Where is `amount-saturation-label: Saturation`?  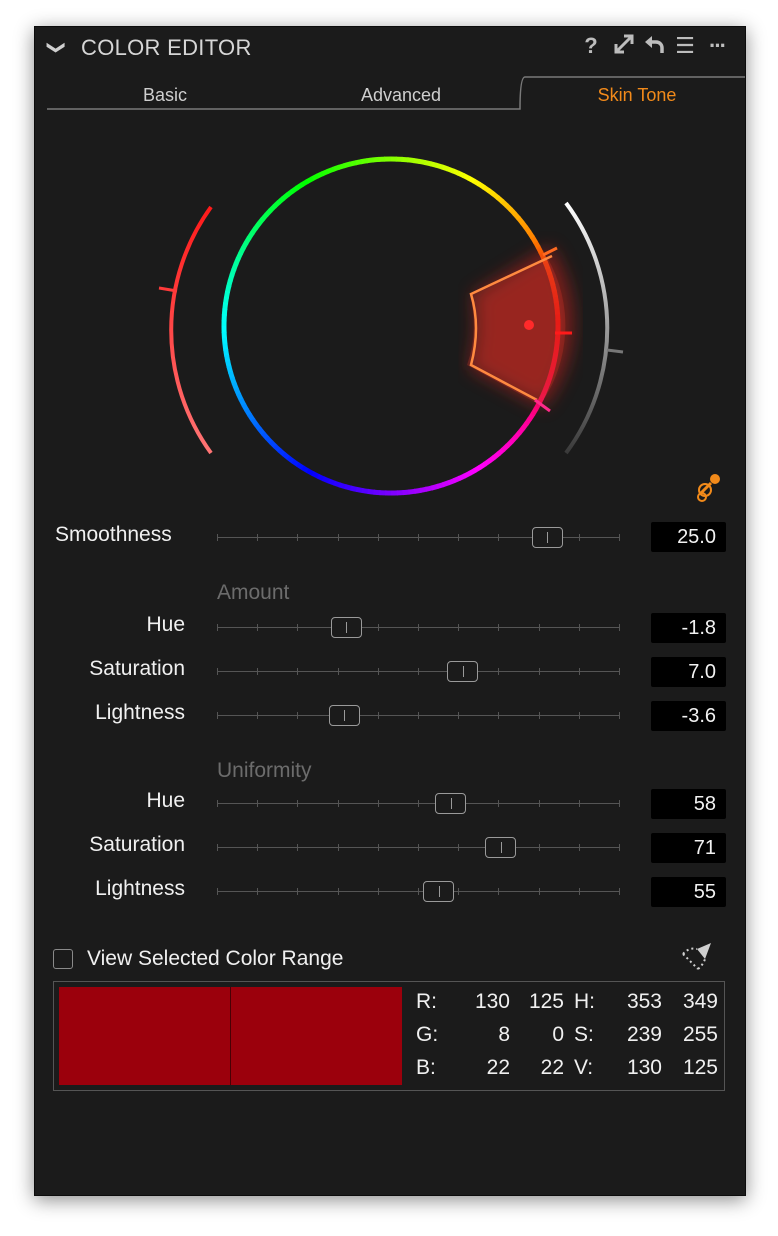
amount-saturation-label: Saturation is located at coordinates (137, 668).